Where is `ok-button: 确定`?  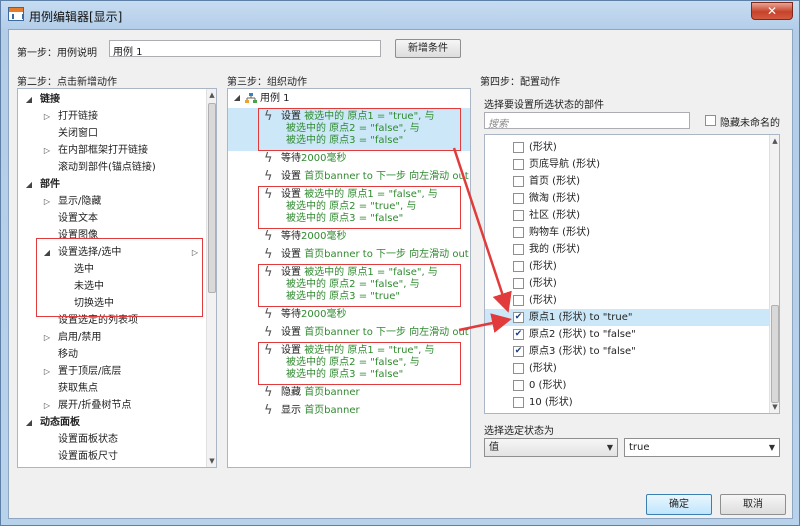 ok-button: 确定 is located at coordinates (679, 504).